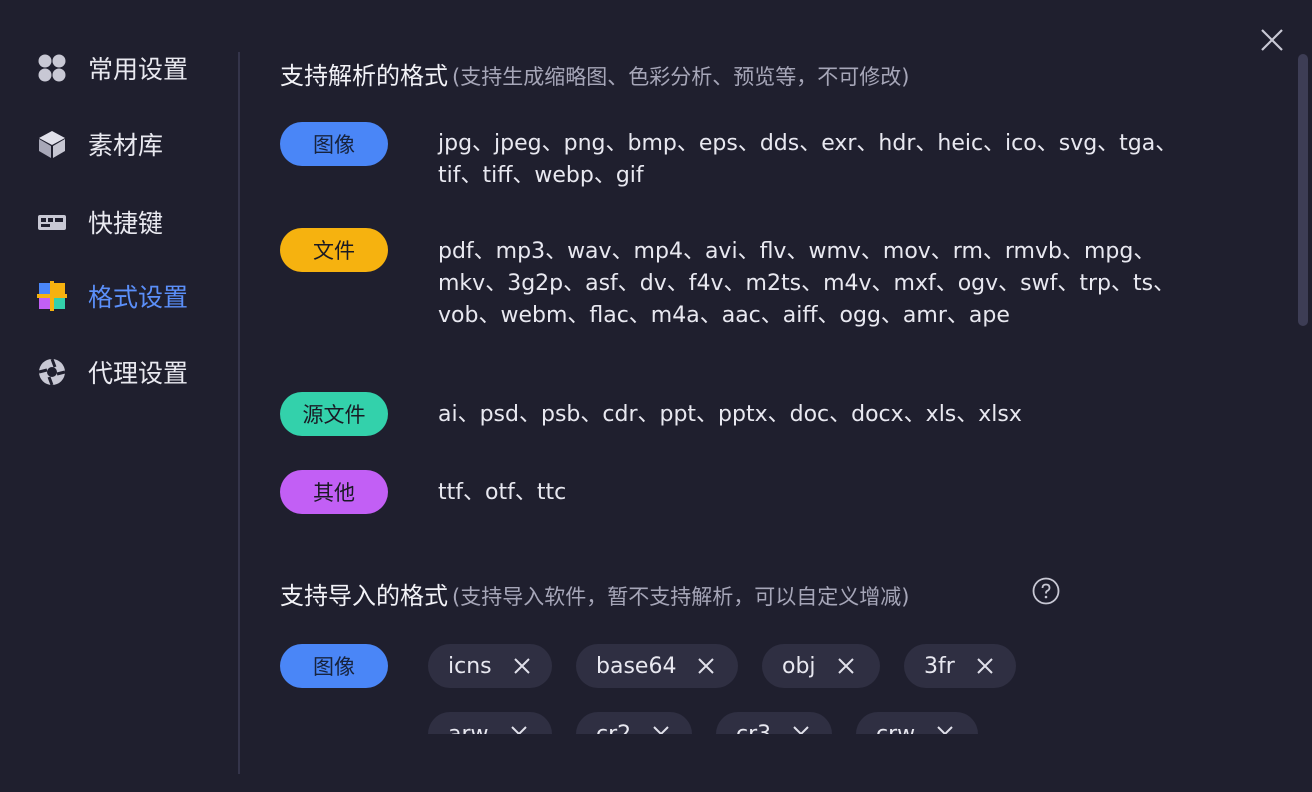 Image resolution: width=1312 pixels, height=792 pixels. What do you see at coordinates (239, 413) in the screenshot?
I see `sidebar-divider` at bounding box center [239, 413].